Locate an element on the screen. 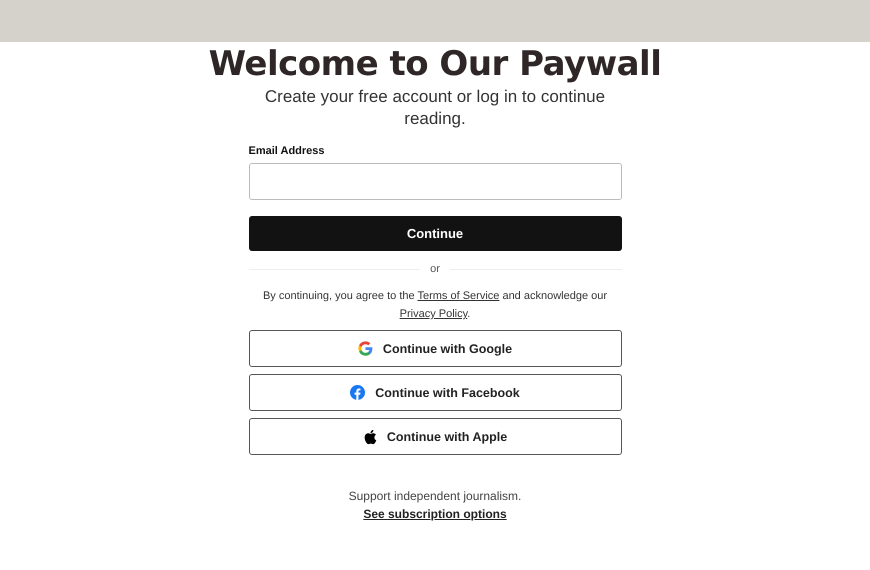 The width and height of the screenshot is (870, 570). terms-text: By continuing, you agree to the Terms of Service and acknowledge our Privacy Policy. is located at coordinates (435, 305).